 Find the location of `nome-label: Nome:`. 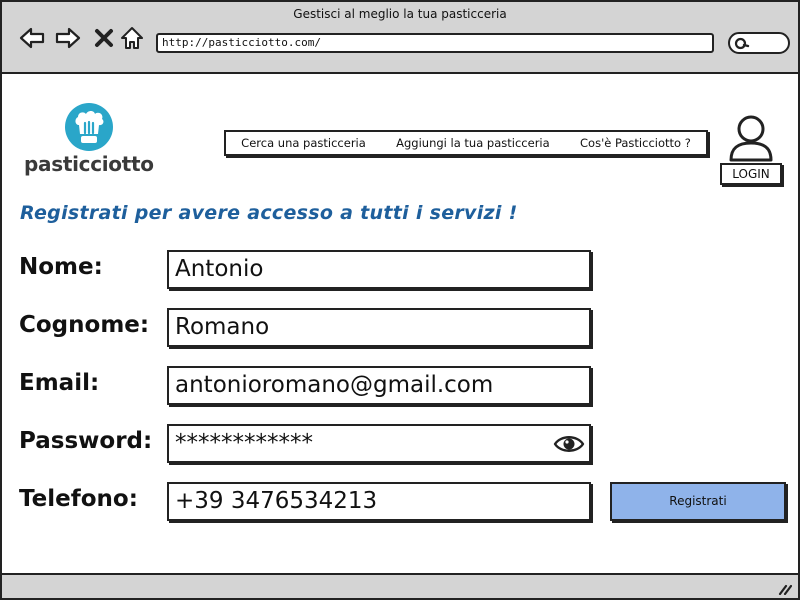

nome-label: Nome: is located at coordinates (61, 267).